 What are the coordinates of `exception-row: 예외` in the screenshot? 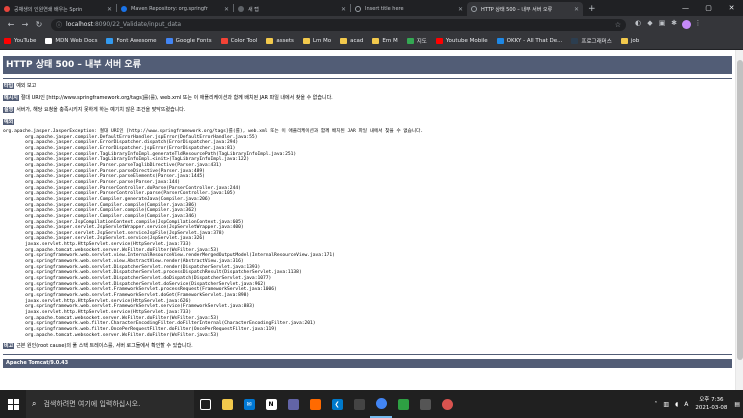 It's located at (367, 122).